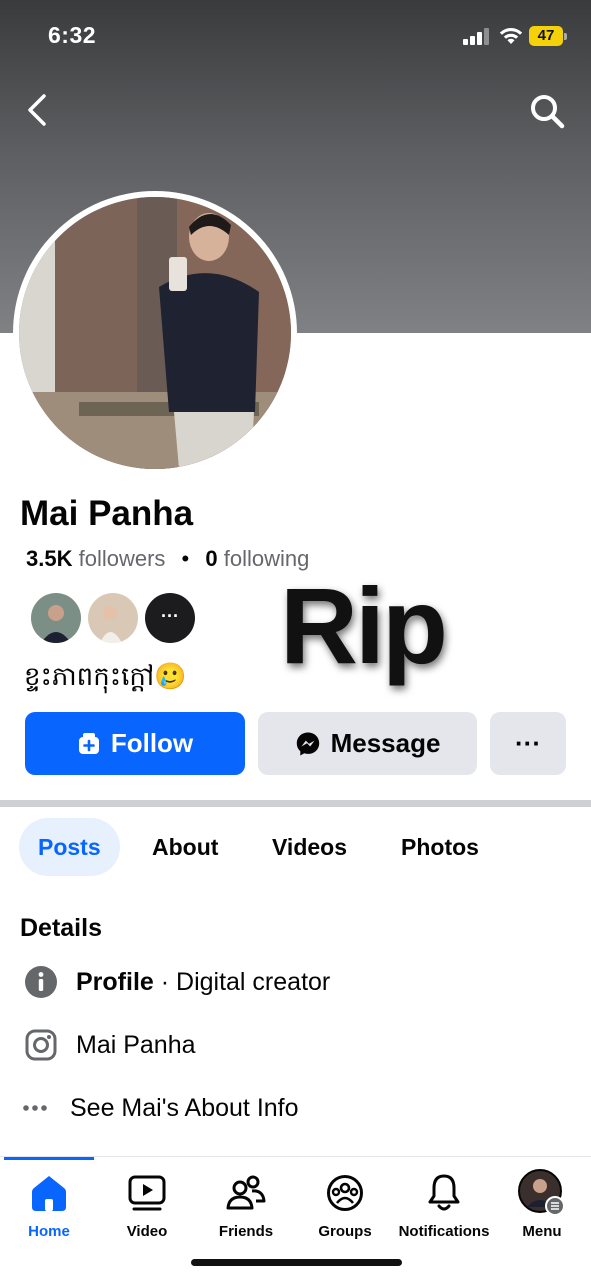 The width and height of the screenshot is (591, 1280). Describe the element at coordinates (364, 625) in the screenshot. I see `overlay-text: Rip` at that location.